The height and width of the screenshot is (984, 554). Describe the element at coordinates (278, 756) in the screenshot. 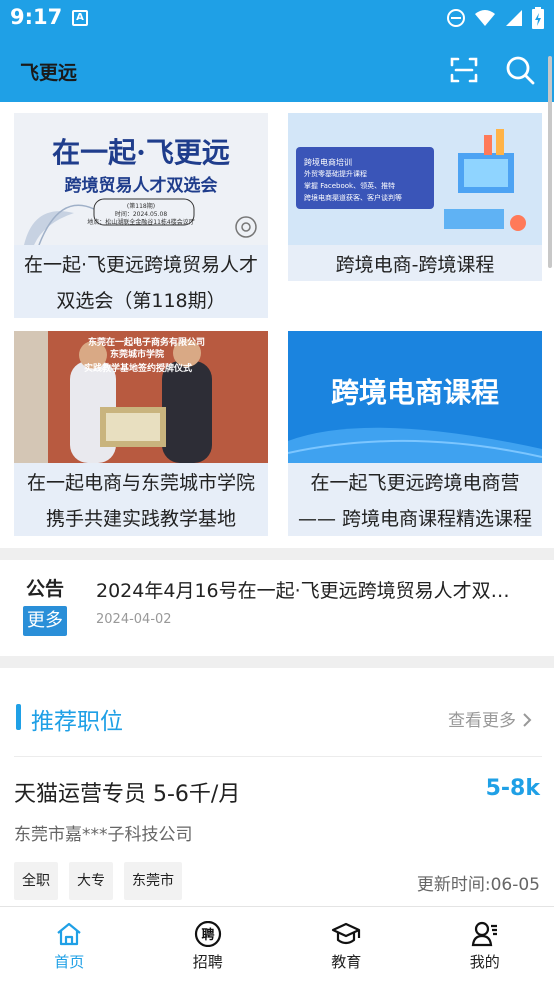

I see `divider` at that location.